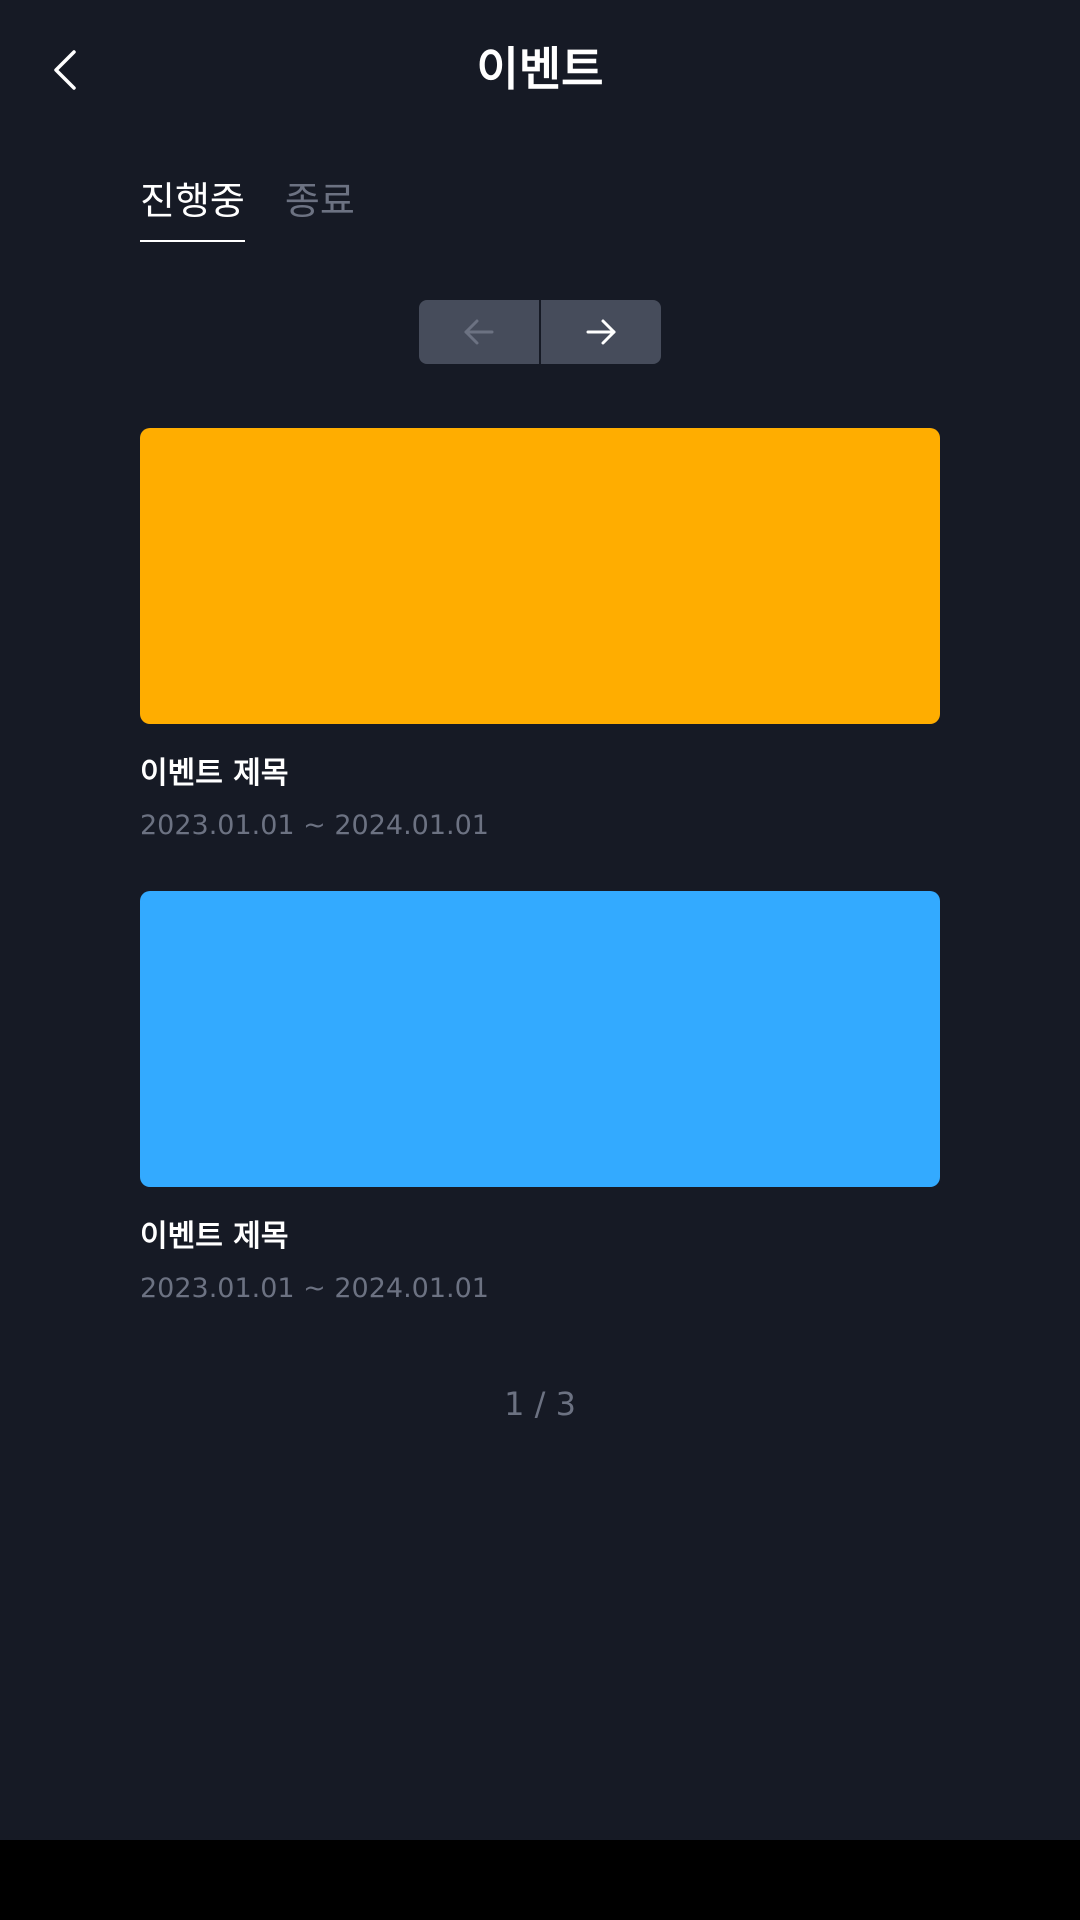 This screenshot has height=1920, width=1080. I want to click on arrow-left-icon, so click(479, 332).